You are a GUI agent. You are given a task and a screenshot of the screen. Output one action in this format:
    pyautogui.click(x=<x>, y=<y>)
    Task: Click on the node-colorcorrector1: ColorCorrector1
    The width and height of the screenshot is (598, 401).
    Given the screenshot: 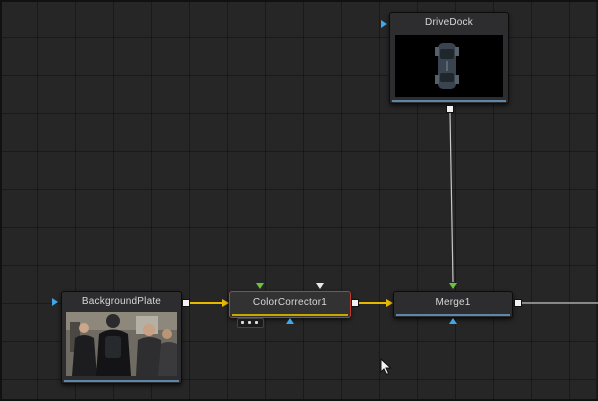 What is the action you would take?
    pyautogui.click(x=290, y=304)
    